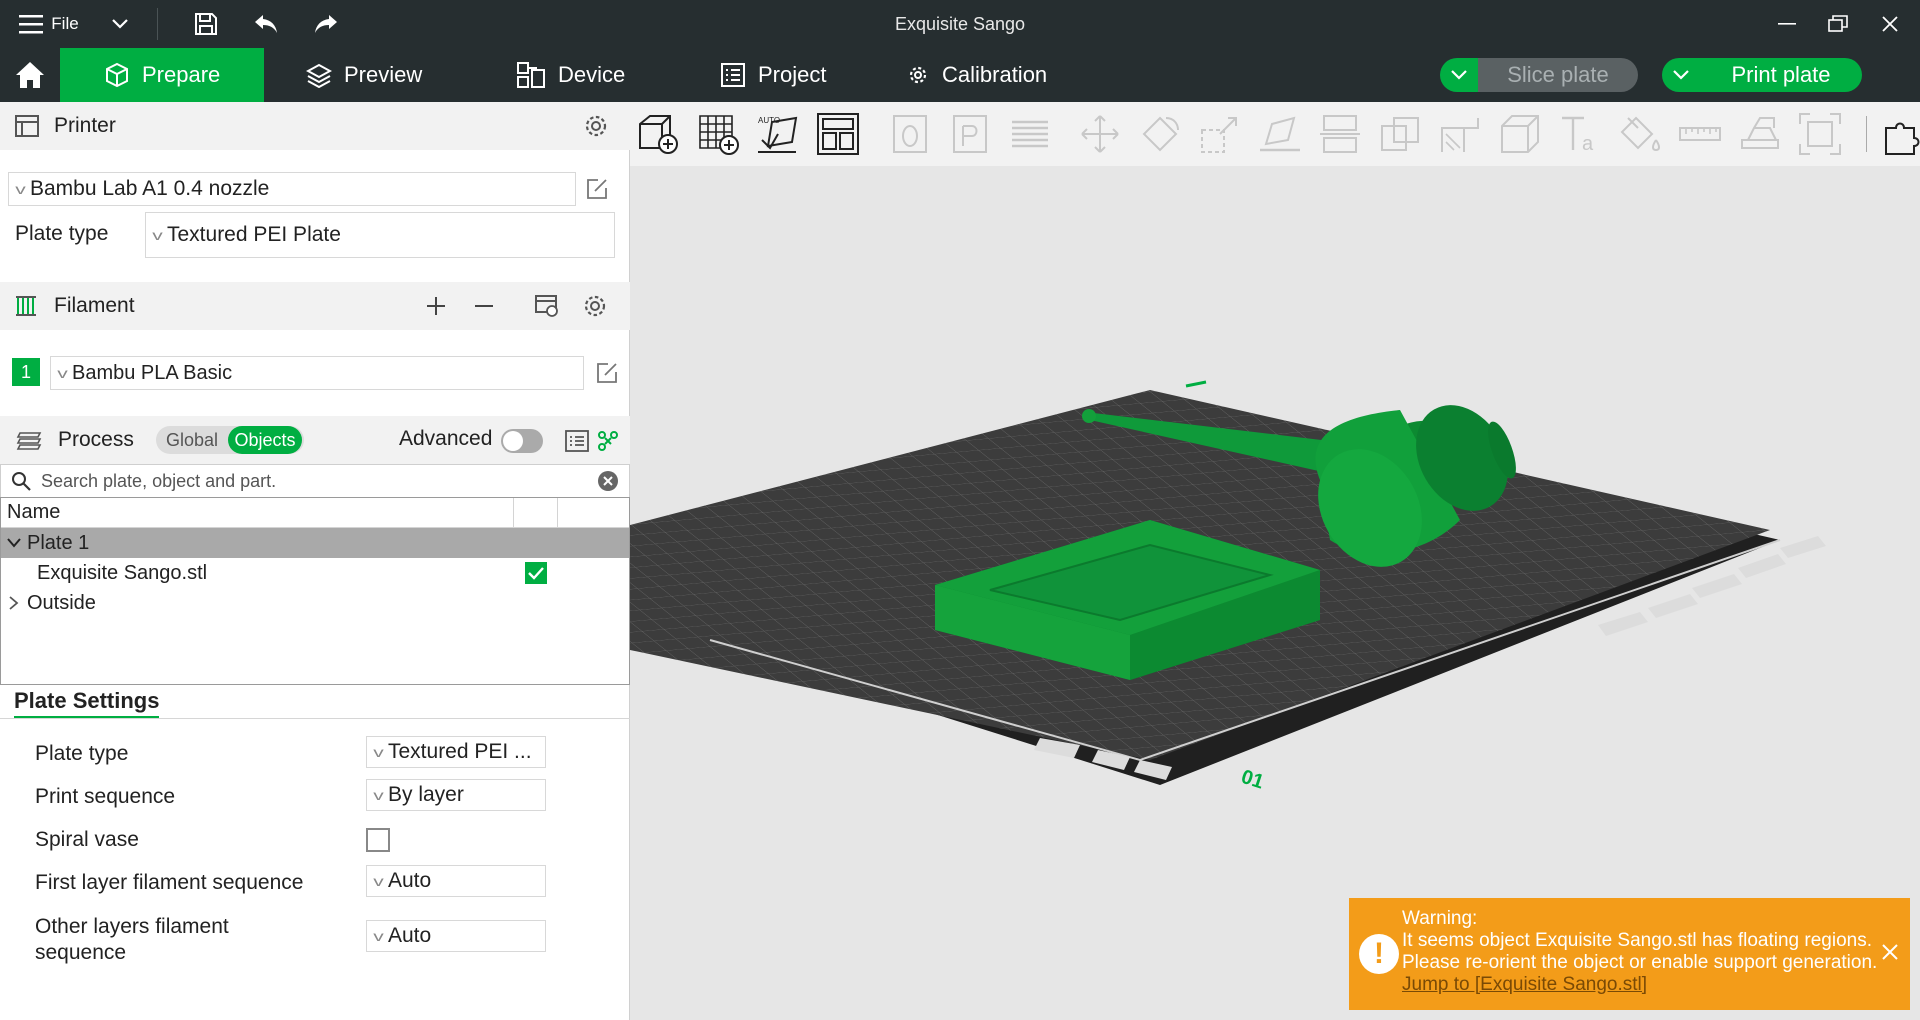 This screenshot has width=1920, height=1020. Describe the element at coordinates (1280, 134) in the screenshot. I see `lay-on-face-button` at that location.